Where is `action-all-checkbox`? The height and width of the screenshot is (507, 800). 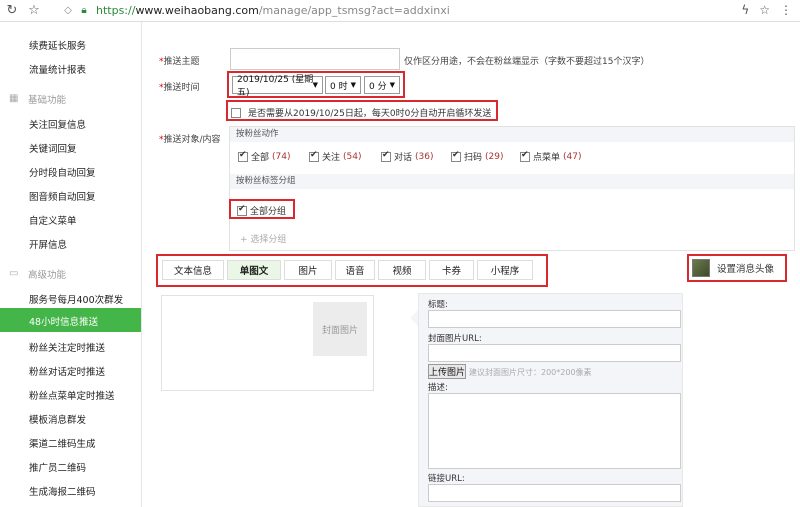
action-all-checkbox is located at coordinates (243, 156).